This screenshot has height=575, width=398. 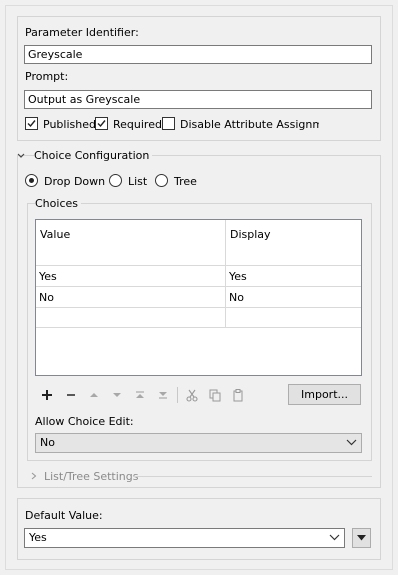 What do you see at coordinates (47, 76) in the screenshot?
I see `prompt-label: Prompt:` at bounding box center [47, 76].